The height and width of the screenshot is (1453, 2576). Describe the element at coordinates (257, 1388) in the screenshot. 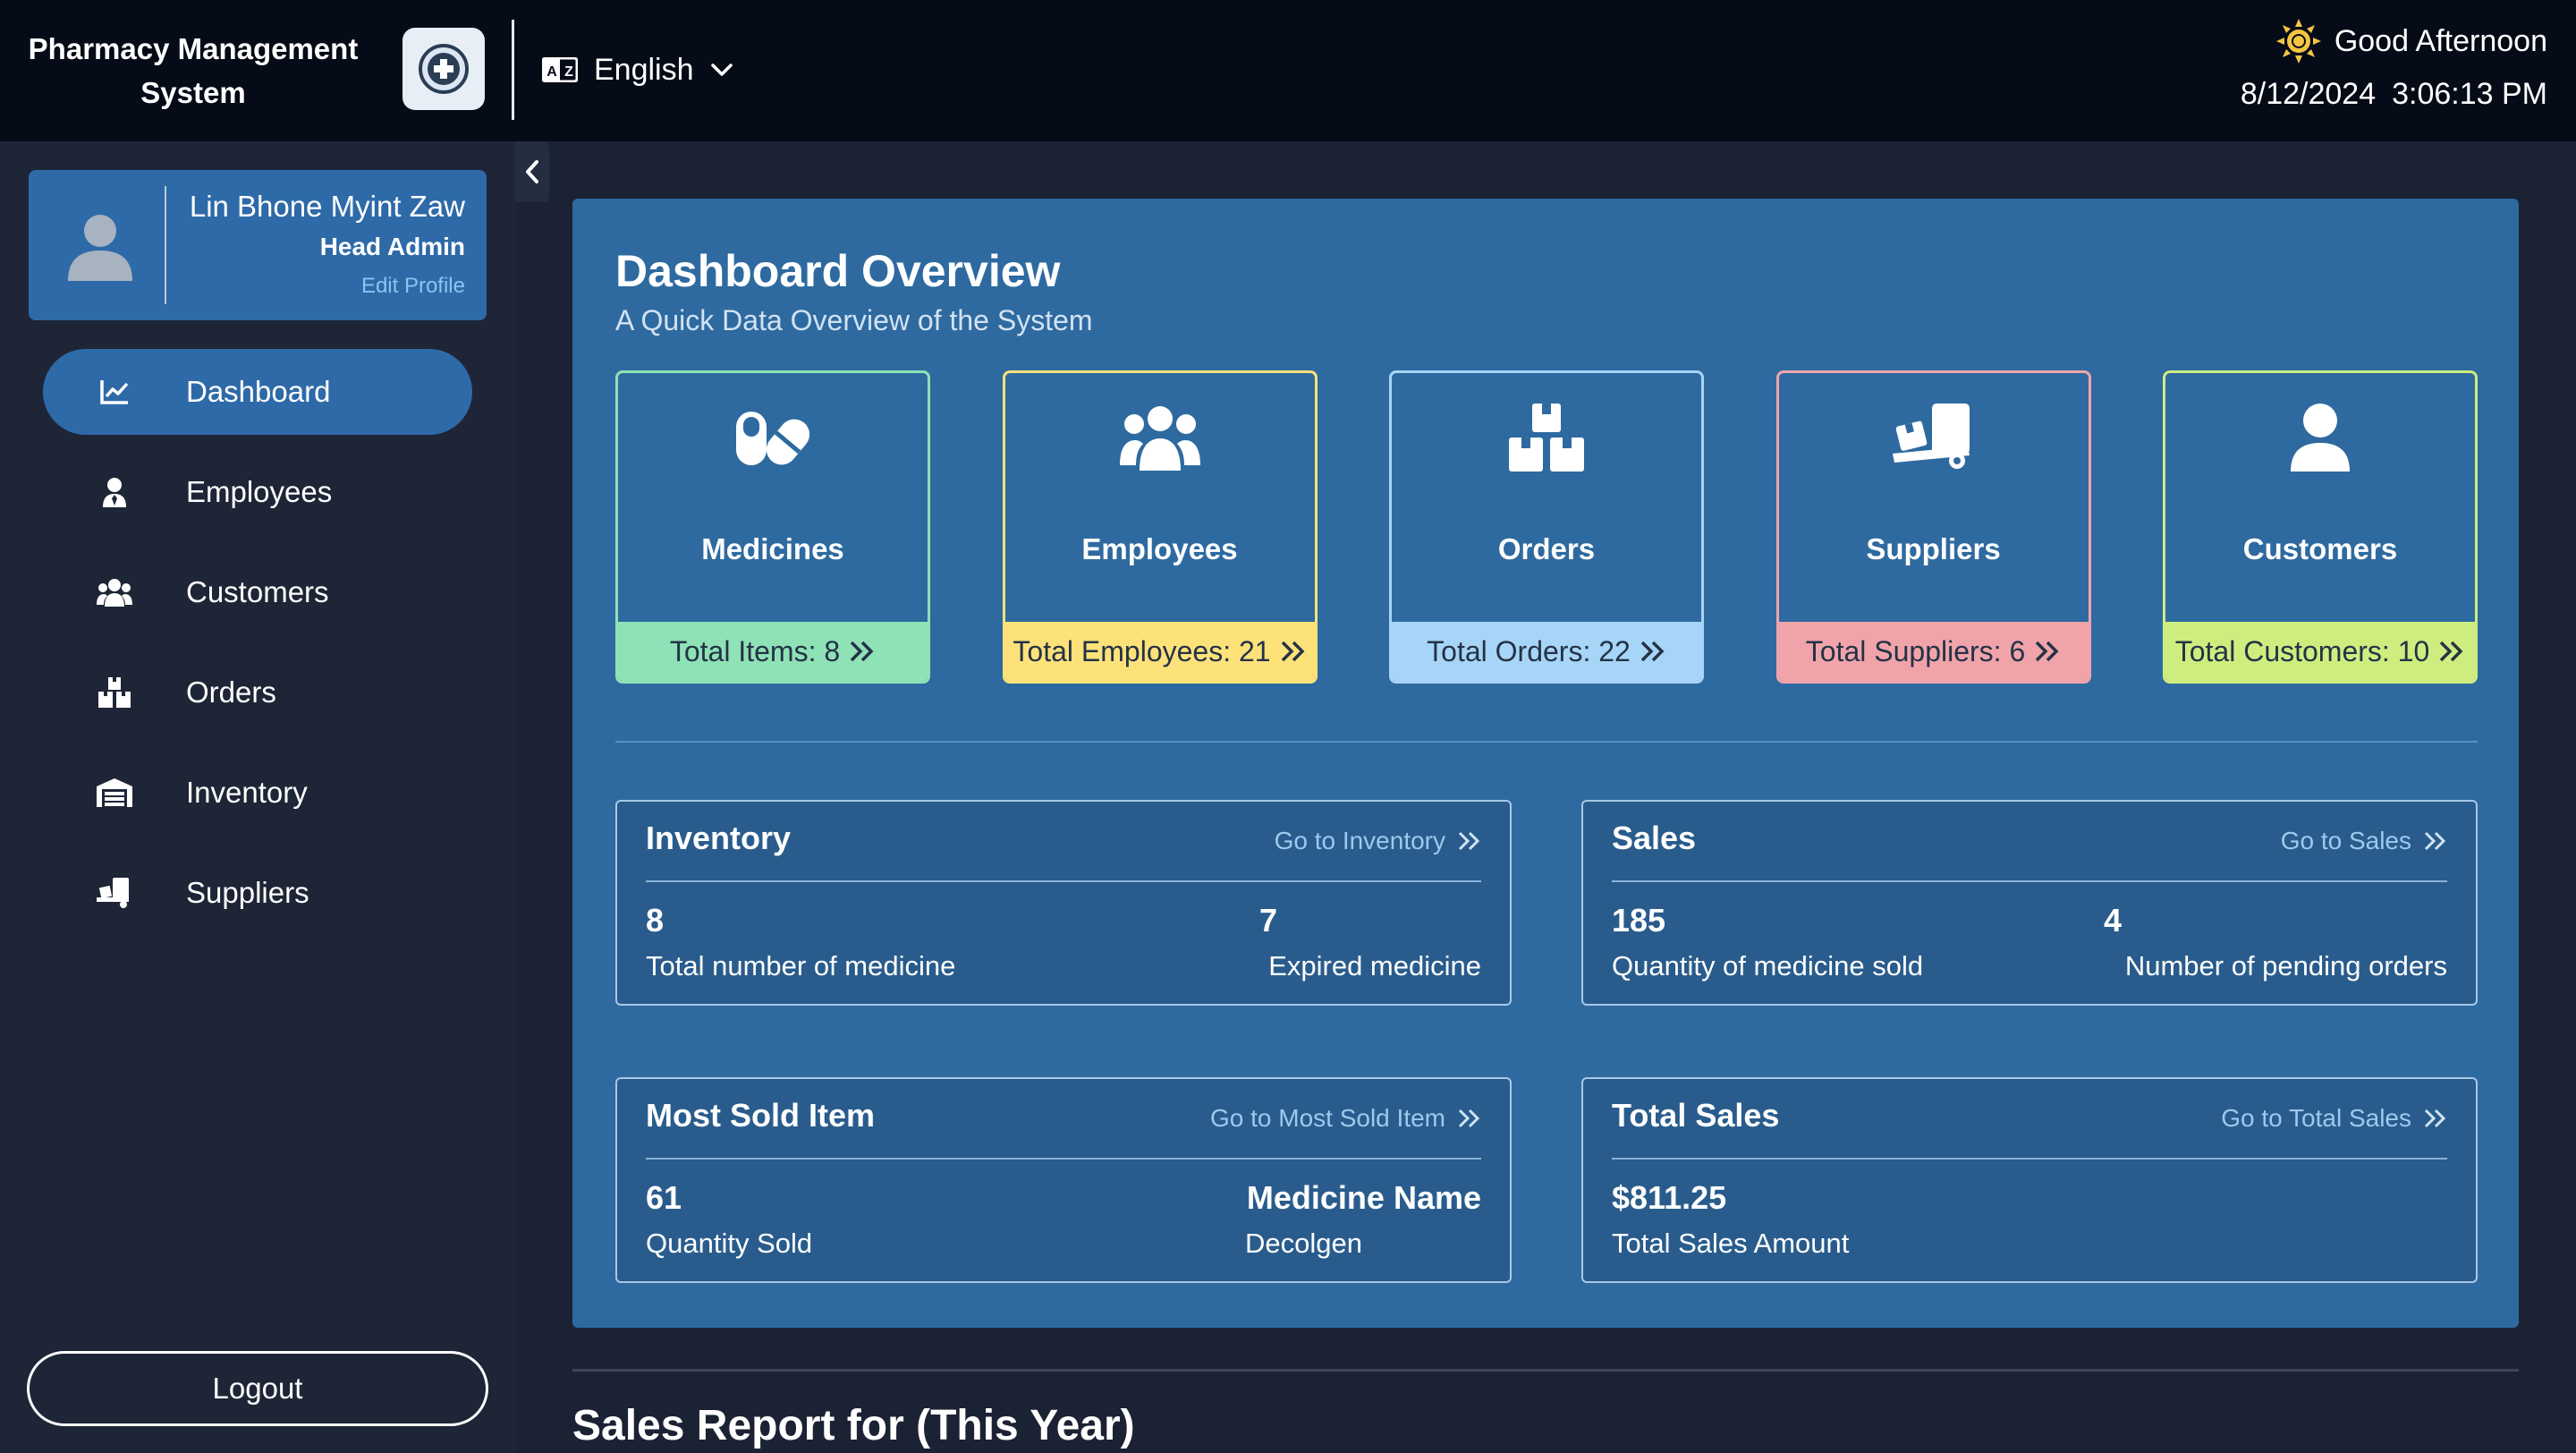

I see `logout-button: Logout` at that location.